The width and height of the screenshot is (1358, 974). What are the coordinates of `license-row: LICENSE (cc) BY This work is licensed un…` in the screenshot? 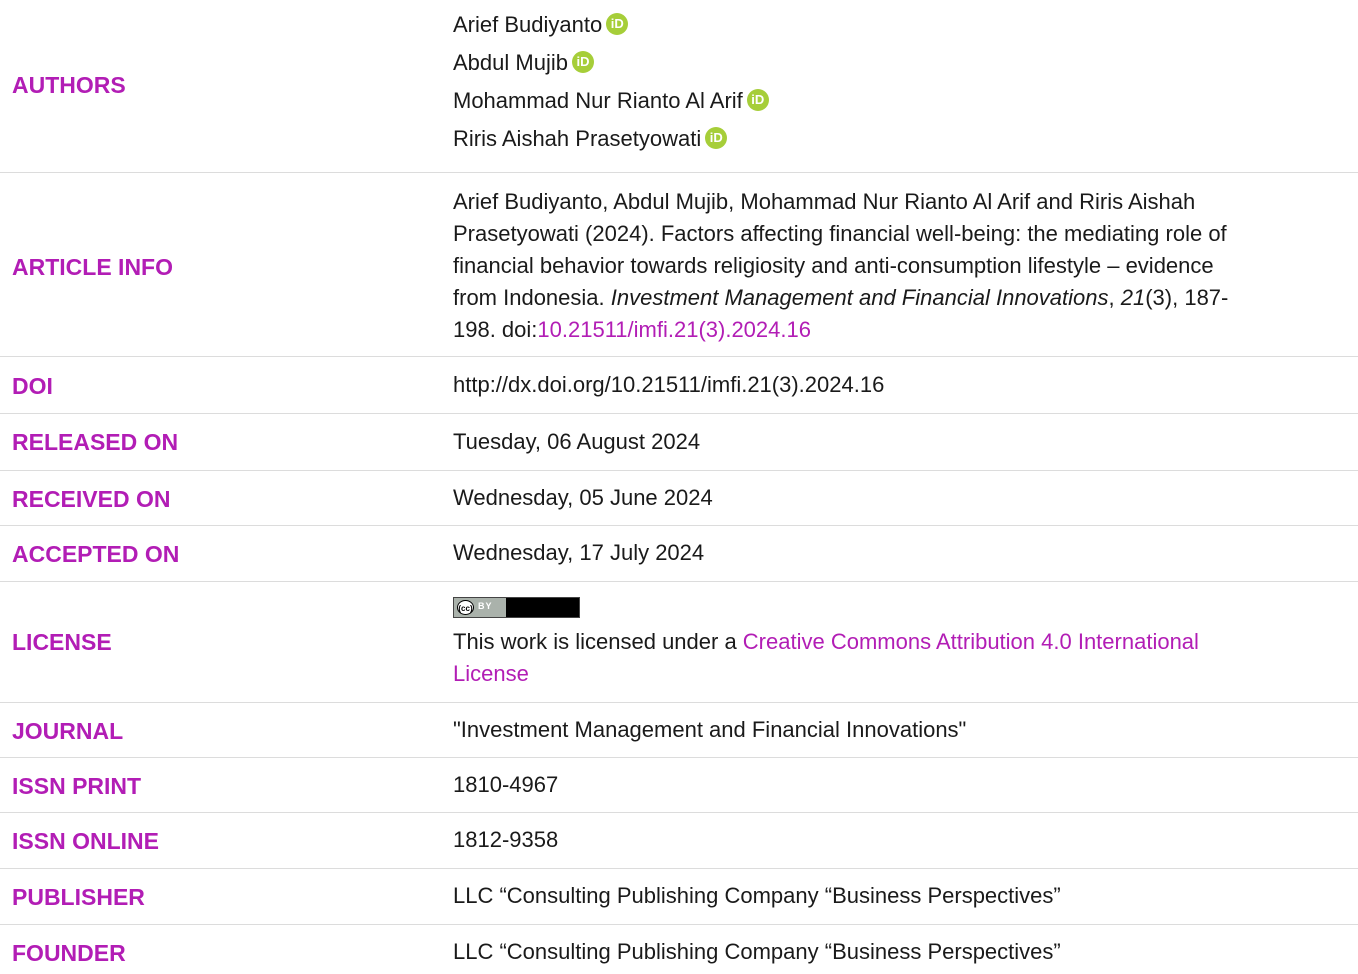 It's located at (679, 642).